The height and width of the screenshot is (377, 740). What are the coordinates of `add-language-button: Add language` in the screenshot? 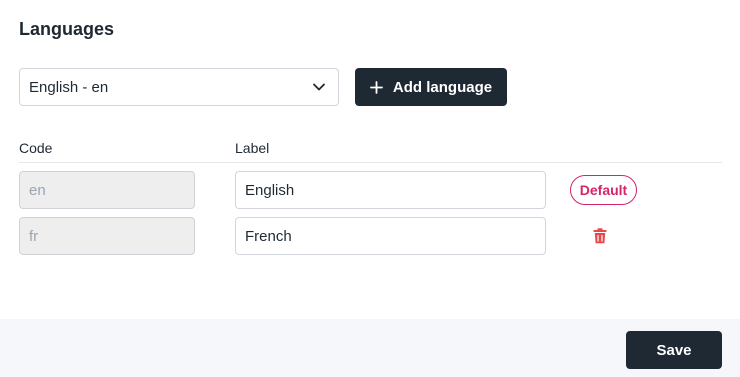 It's located at (431, 87).